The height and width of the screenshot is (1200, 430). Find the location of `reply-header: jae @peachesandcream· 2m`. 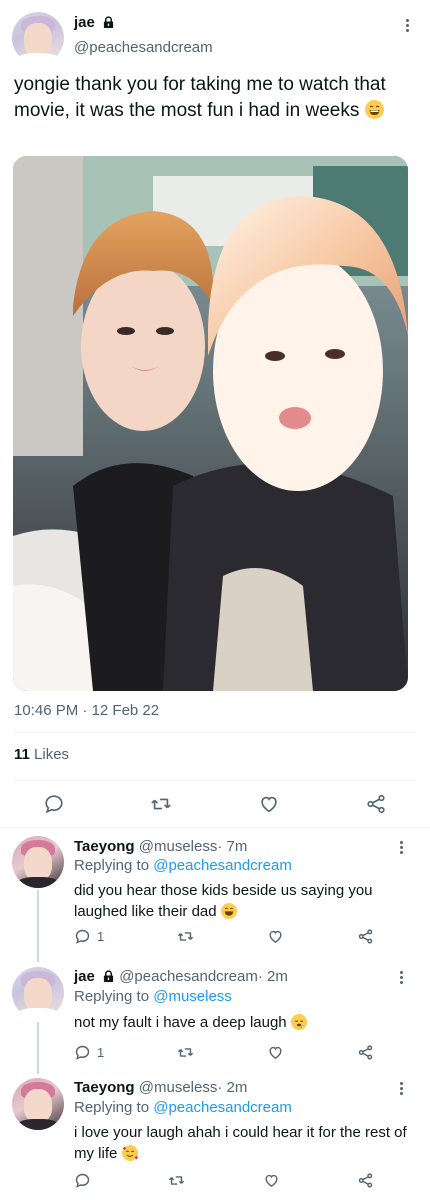

reply-header: jae @peachesandcream· 2m is located at coordinates (181, 976).